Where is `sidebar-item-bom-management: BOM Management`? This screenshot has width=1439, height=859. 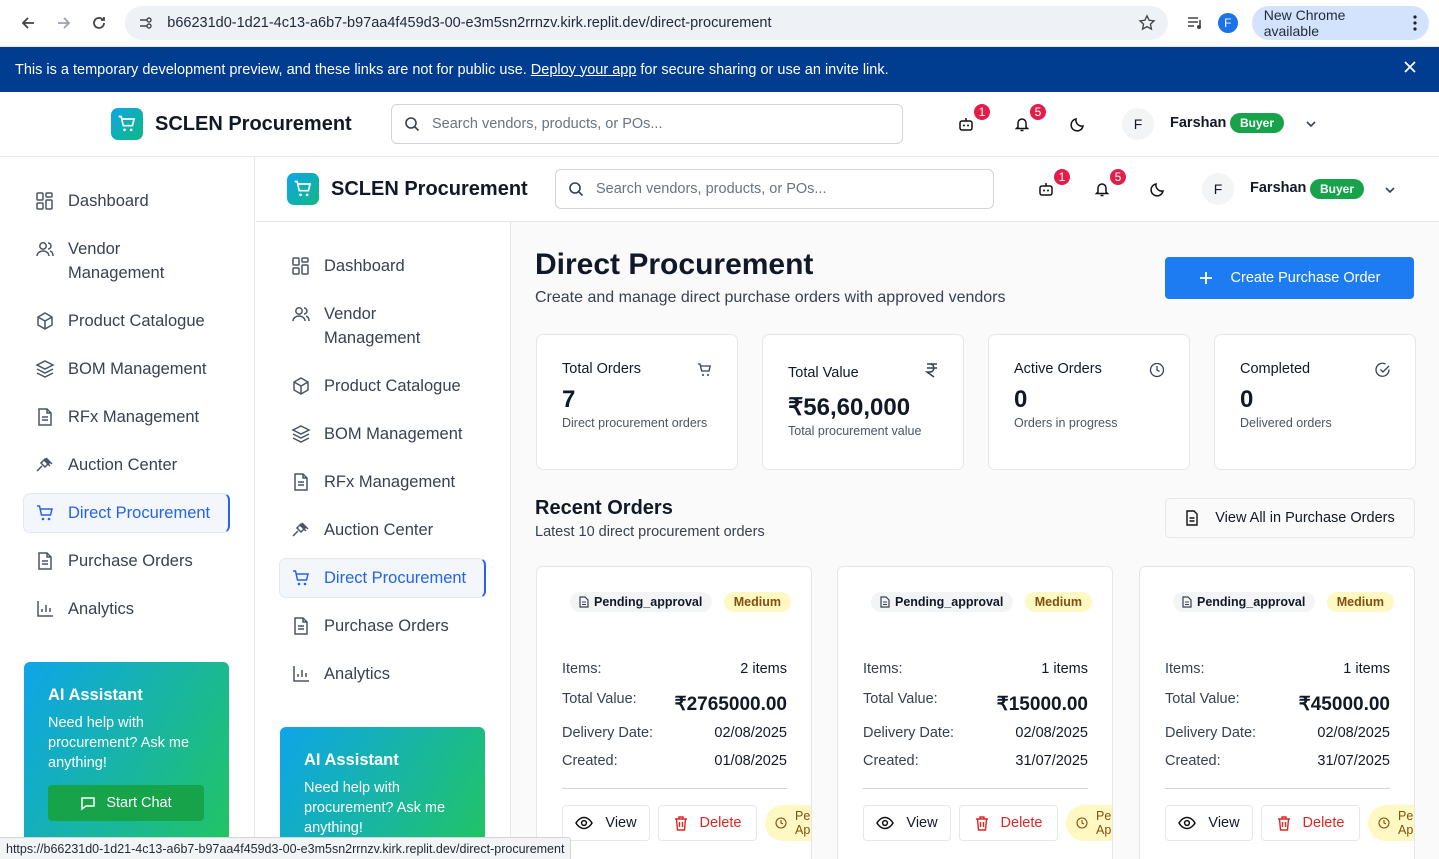 sidebar-item-bom-management: BOM Management is located at coordinates (123, 369).